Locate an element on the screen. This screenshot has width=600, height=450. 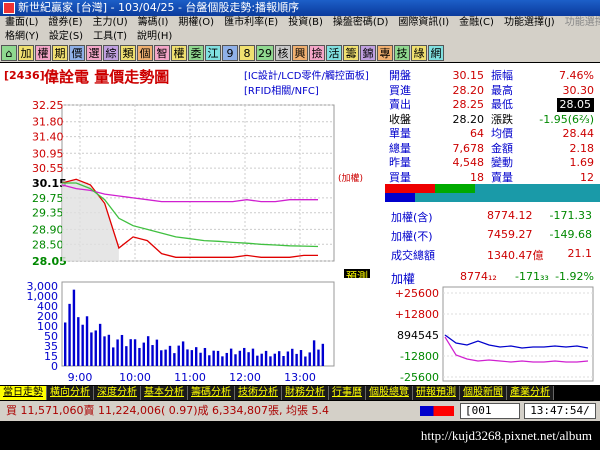
bid-segment is located at coordinates (410, 188).